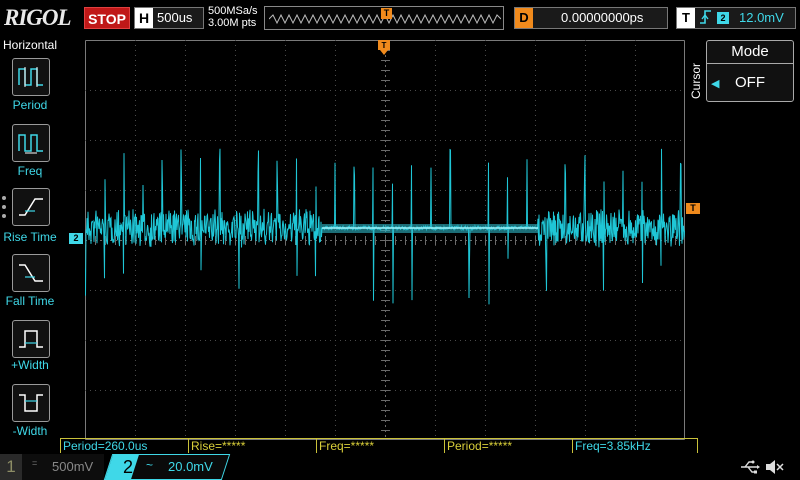  I want to click on measurement-item: Freq=*****, so click(380, 445).